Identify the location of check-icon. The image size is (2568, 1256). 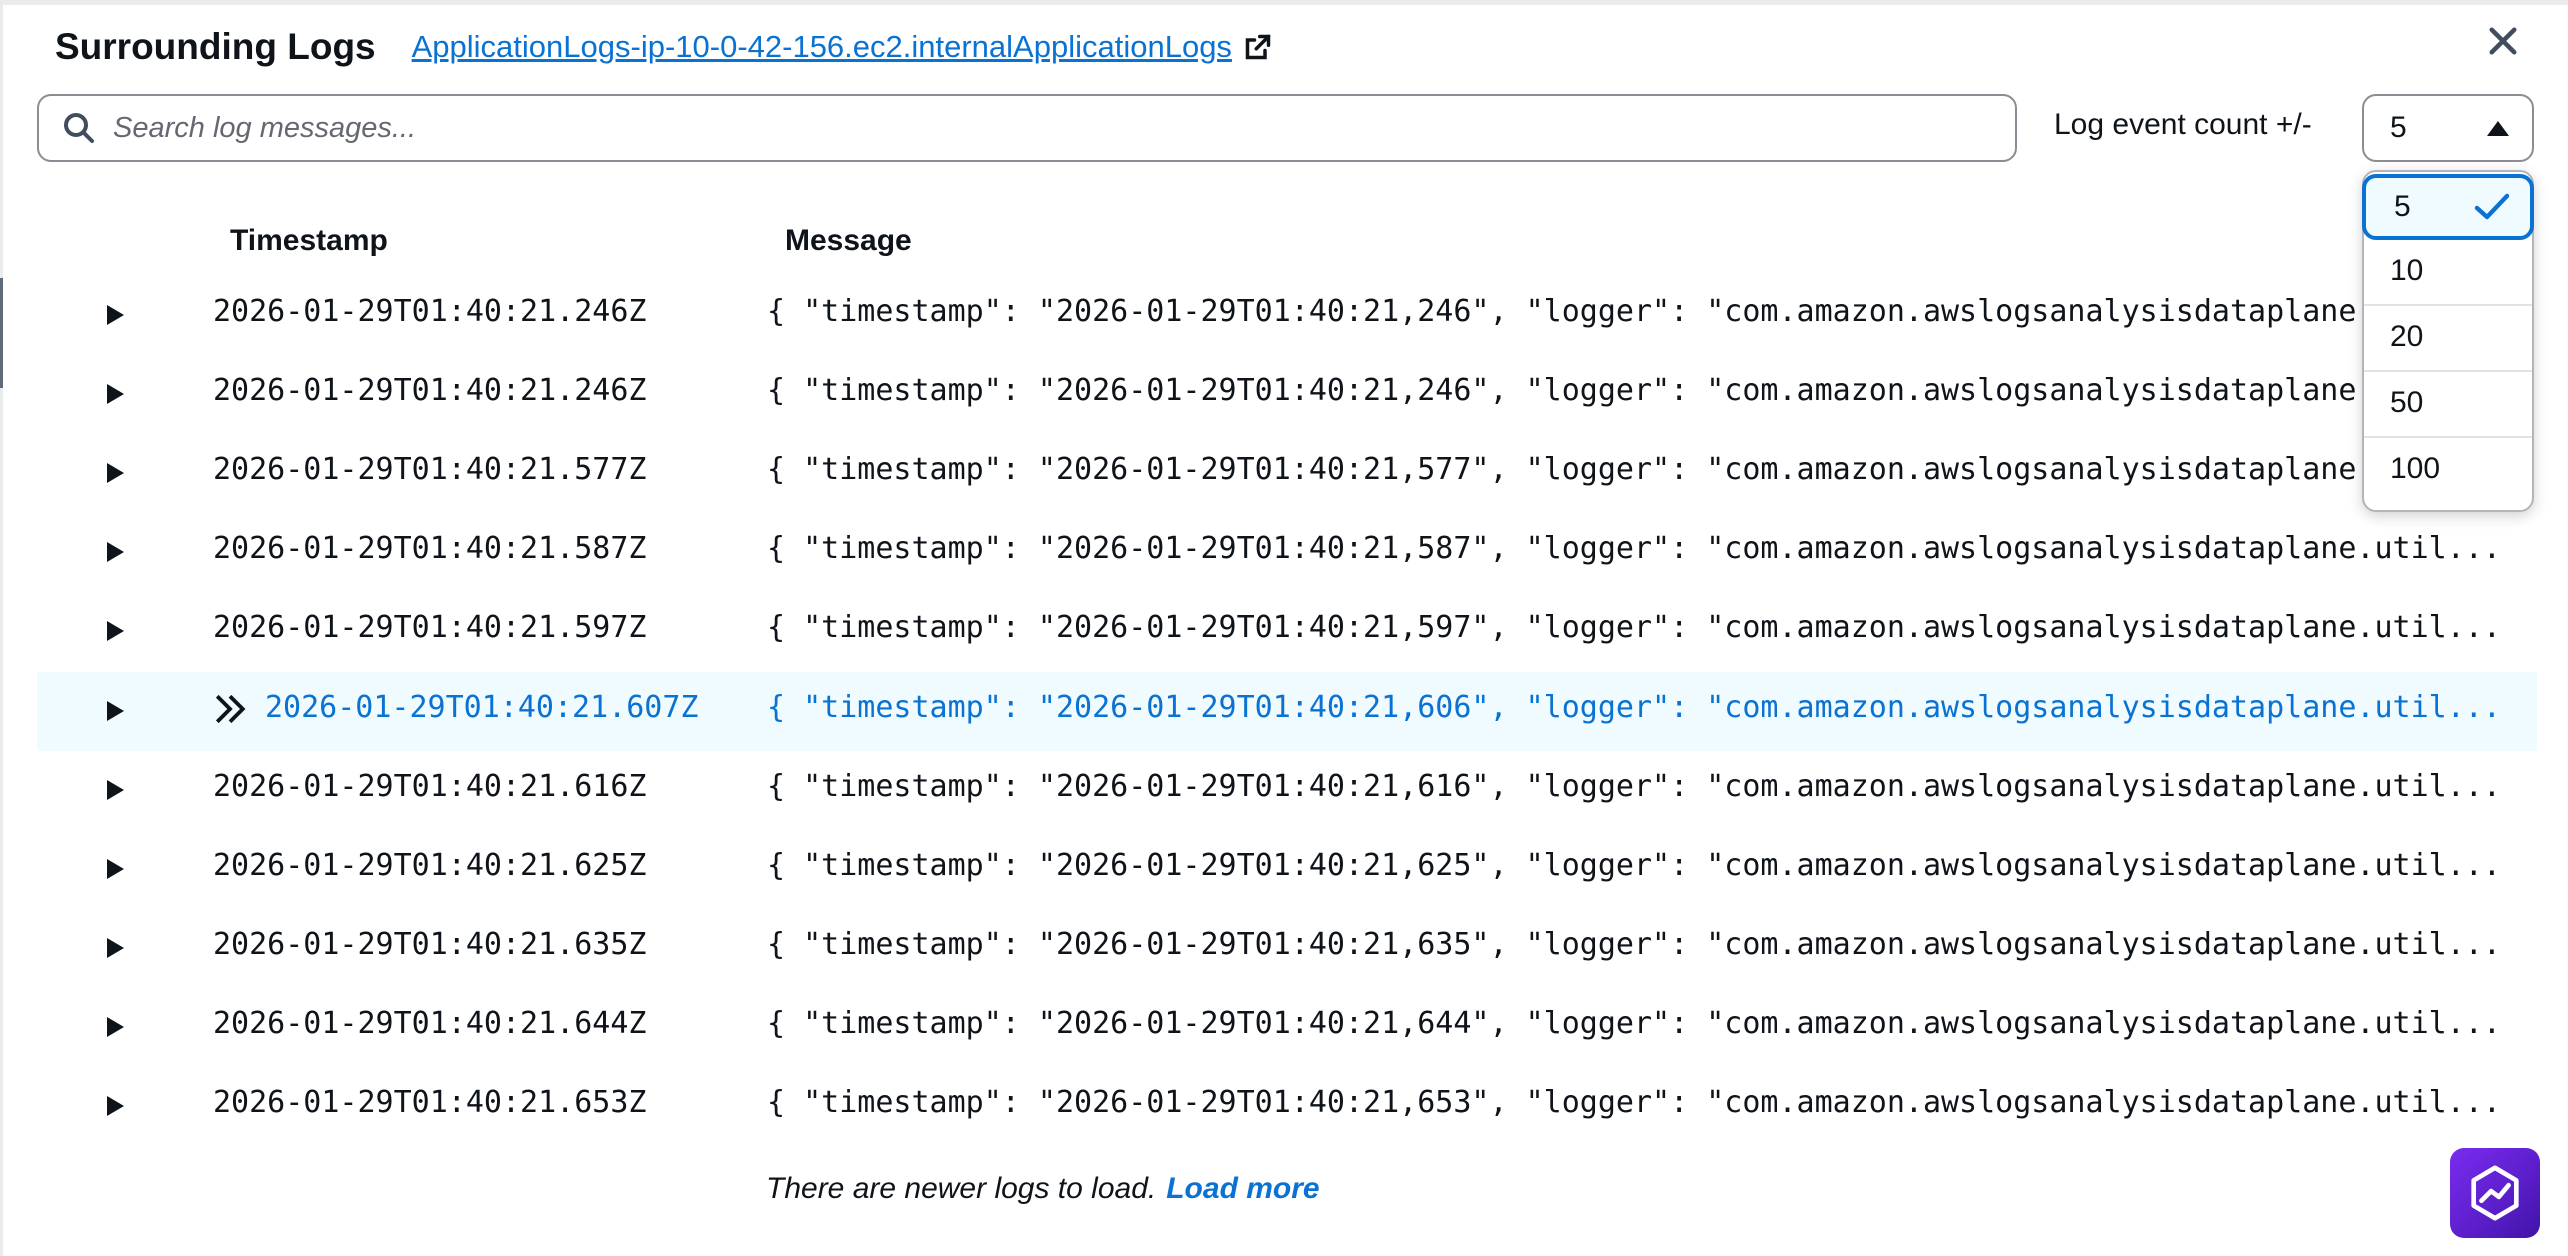
(2492, 206).